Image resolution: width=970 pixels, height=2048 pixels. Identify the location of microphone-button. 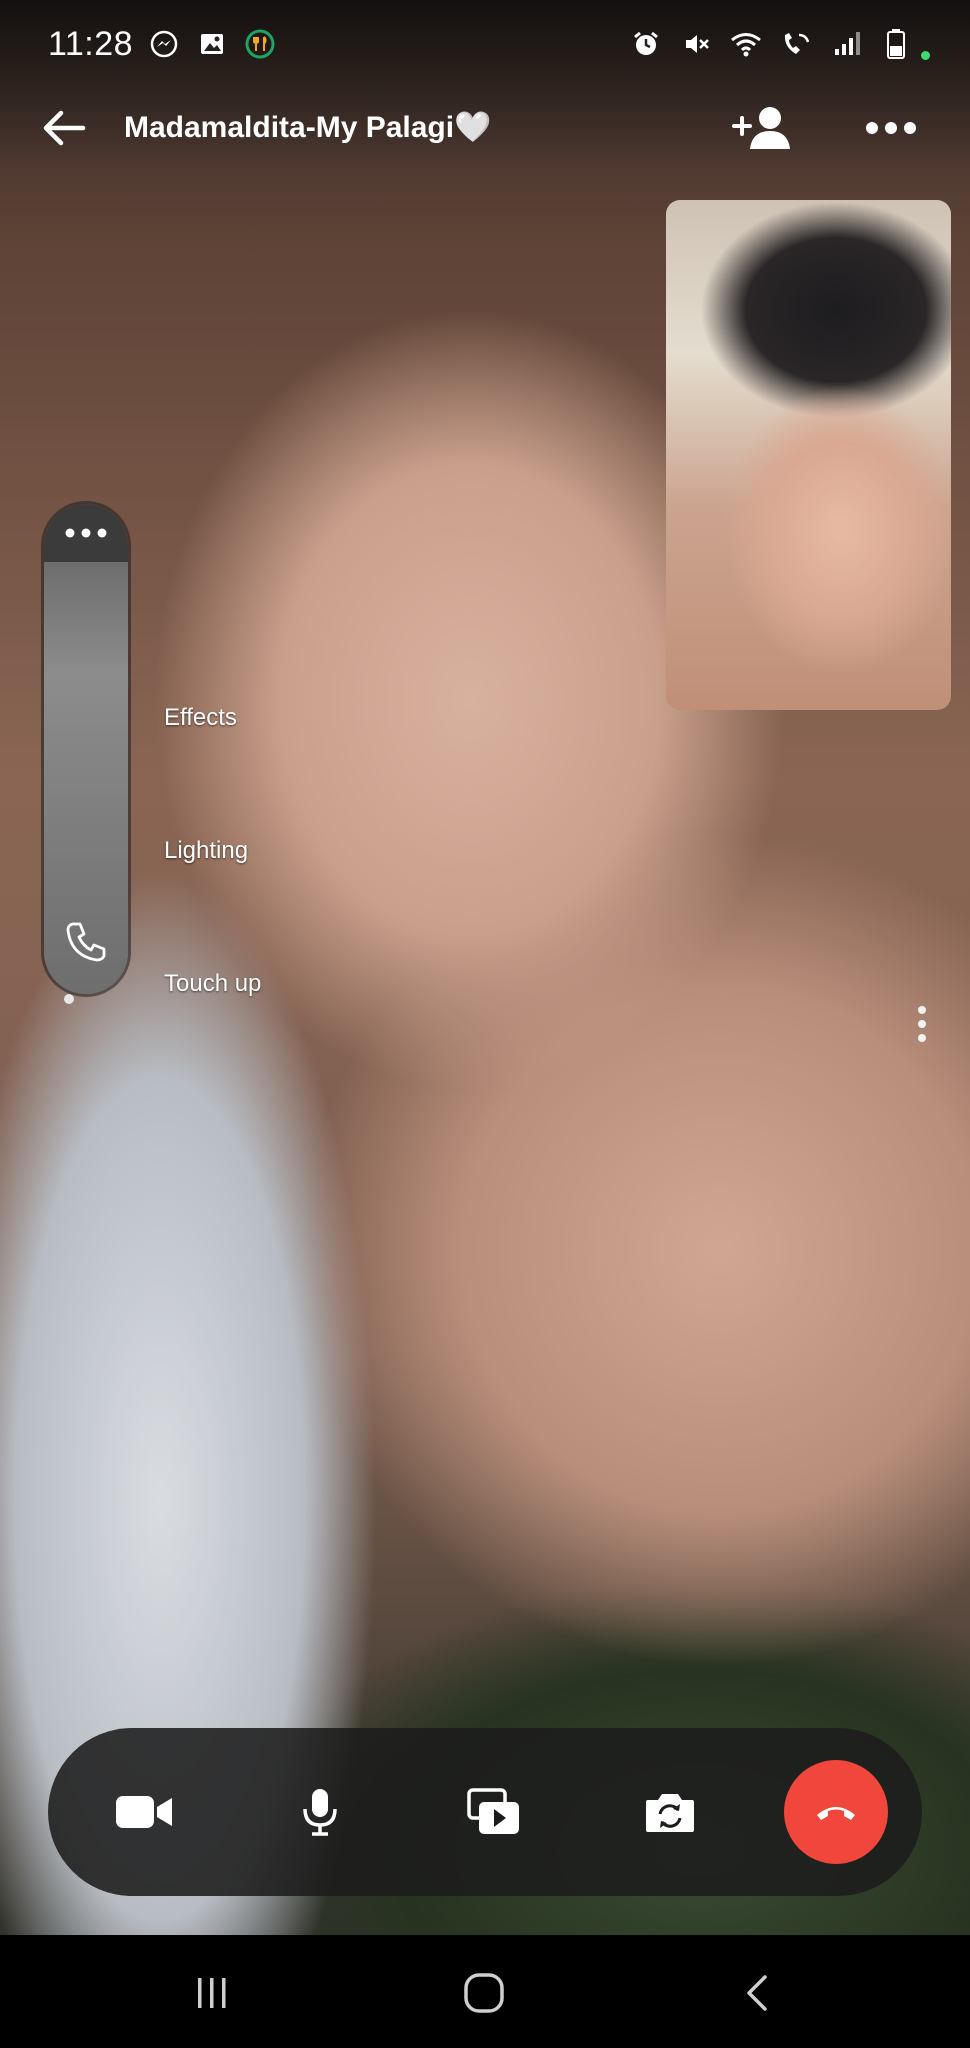
(320, 1812).